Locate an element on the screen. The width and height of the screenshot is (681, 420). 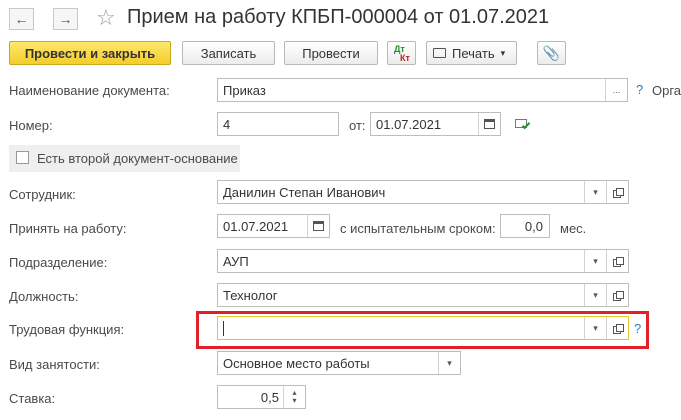
post-and-close-label: Провести и закрыть is located at coordinates (90, 53).